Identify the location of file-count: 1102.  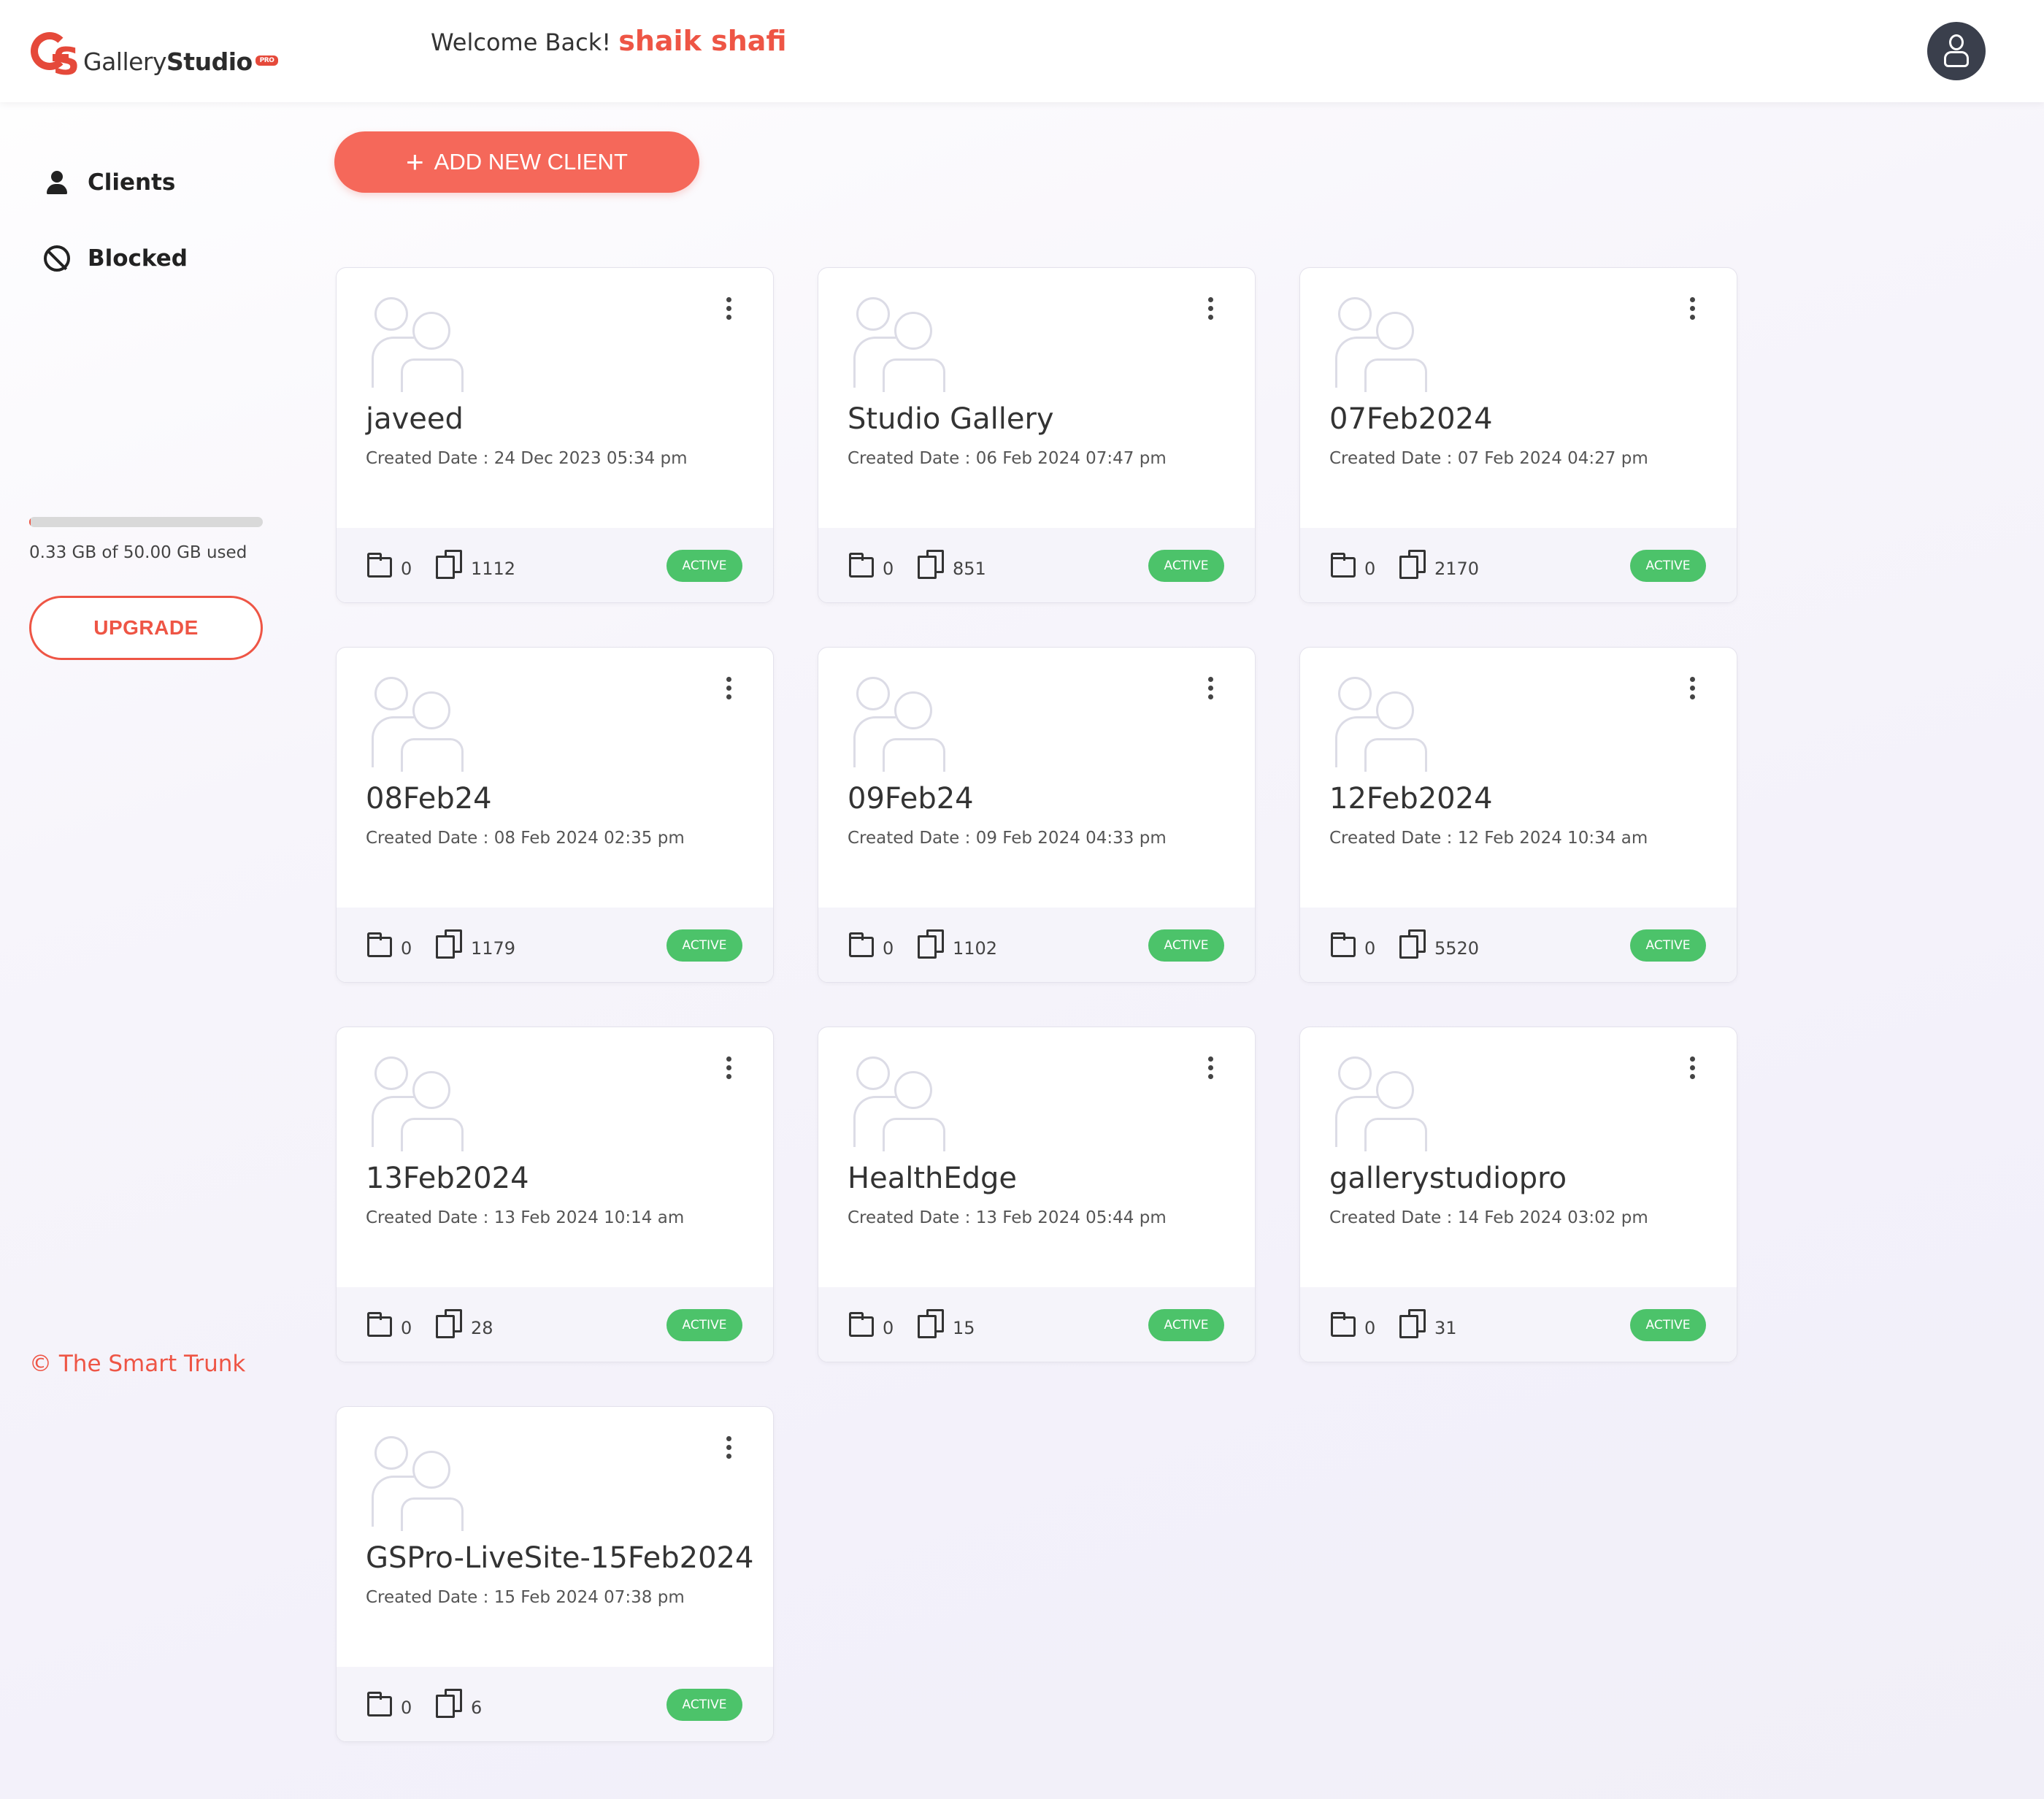
(975, 949).